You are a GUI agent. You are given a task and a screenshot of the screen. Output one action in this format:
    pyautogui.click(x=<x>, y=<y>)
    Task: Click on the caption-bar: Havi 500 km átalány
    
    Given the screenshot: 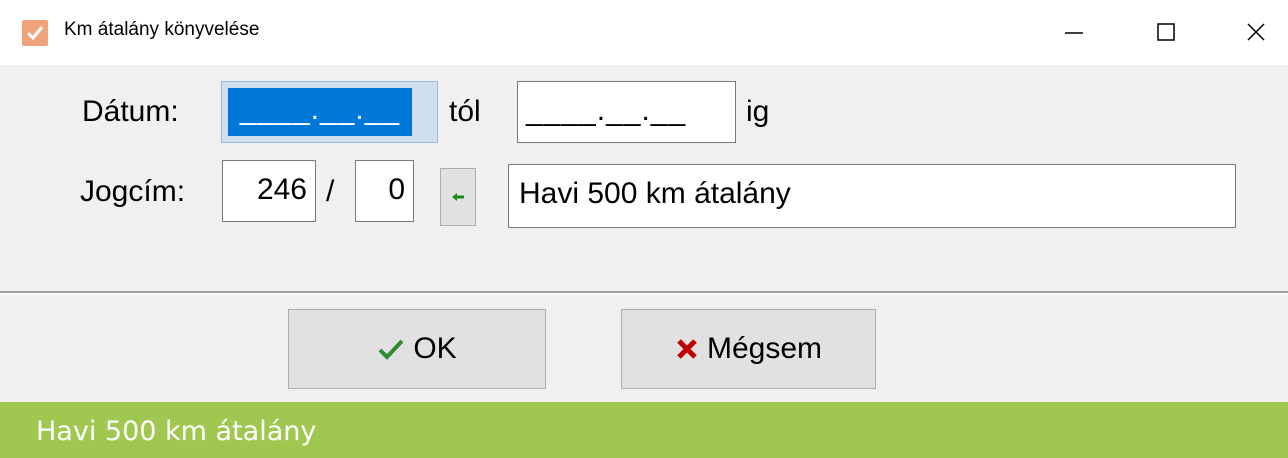 What is the action you would take?
    pyautogui.click(x=644, y=430)
    